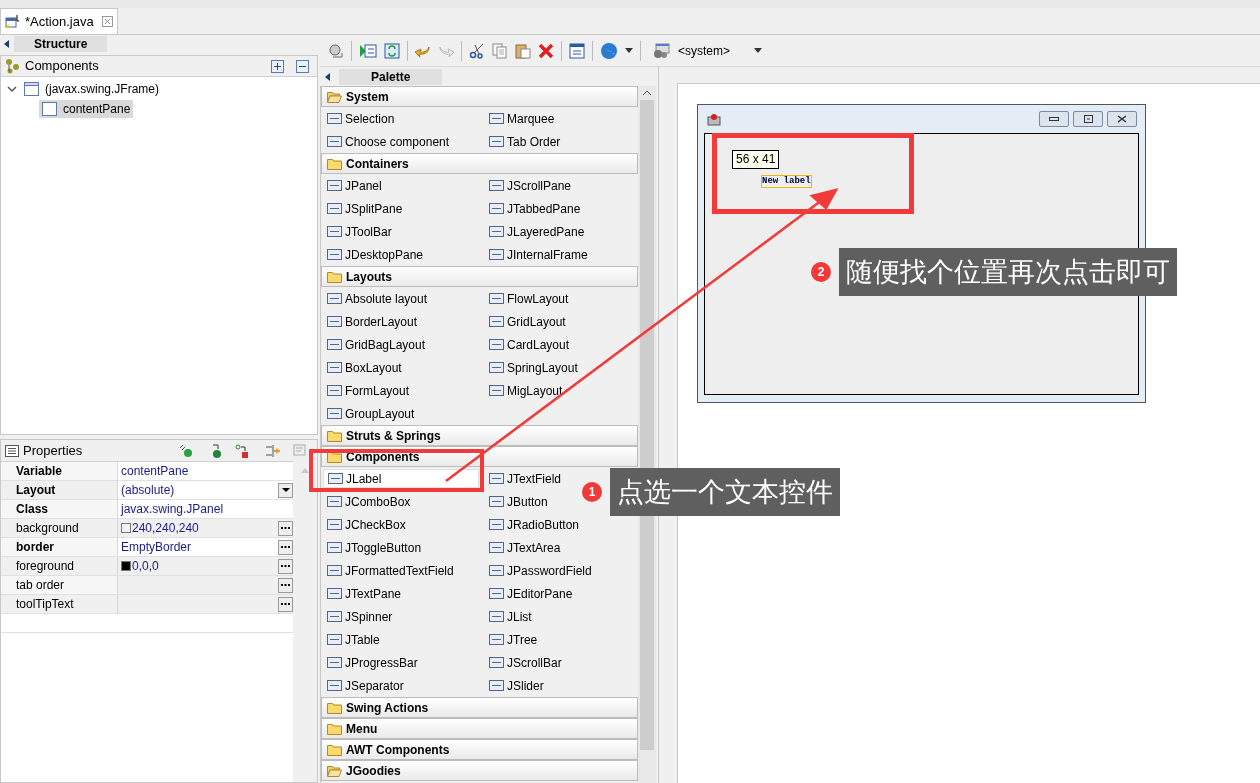 This screenshot has height=783, width=1260. What do you see at coordinates (401, 478) in the screenshot?
I see `palette-item: JLabel` at bounding box center [401, 478].